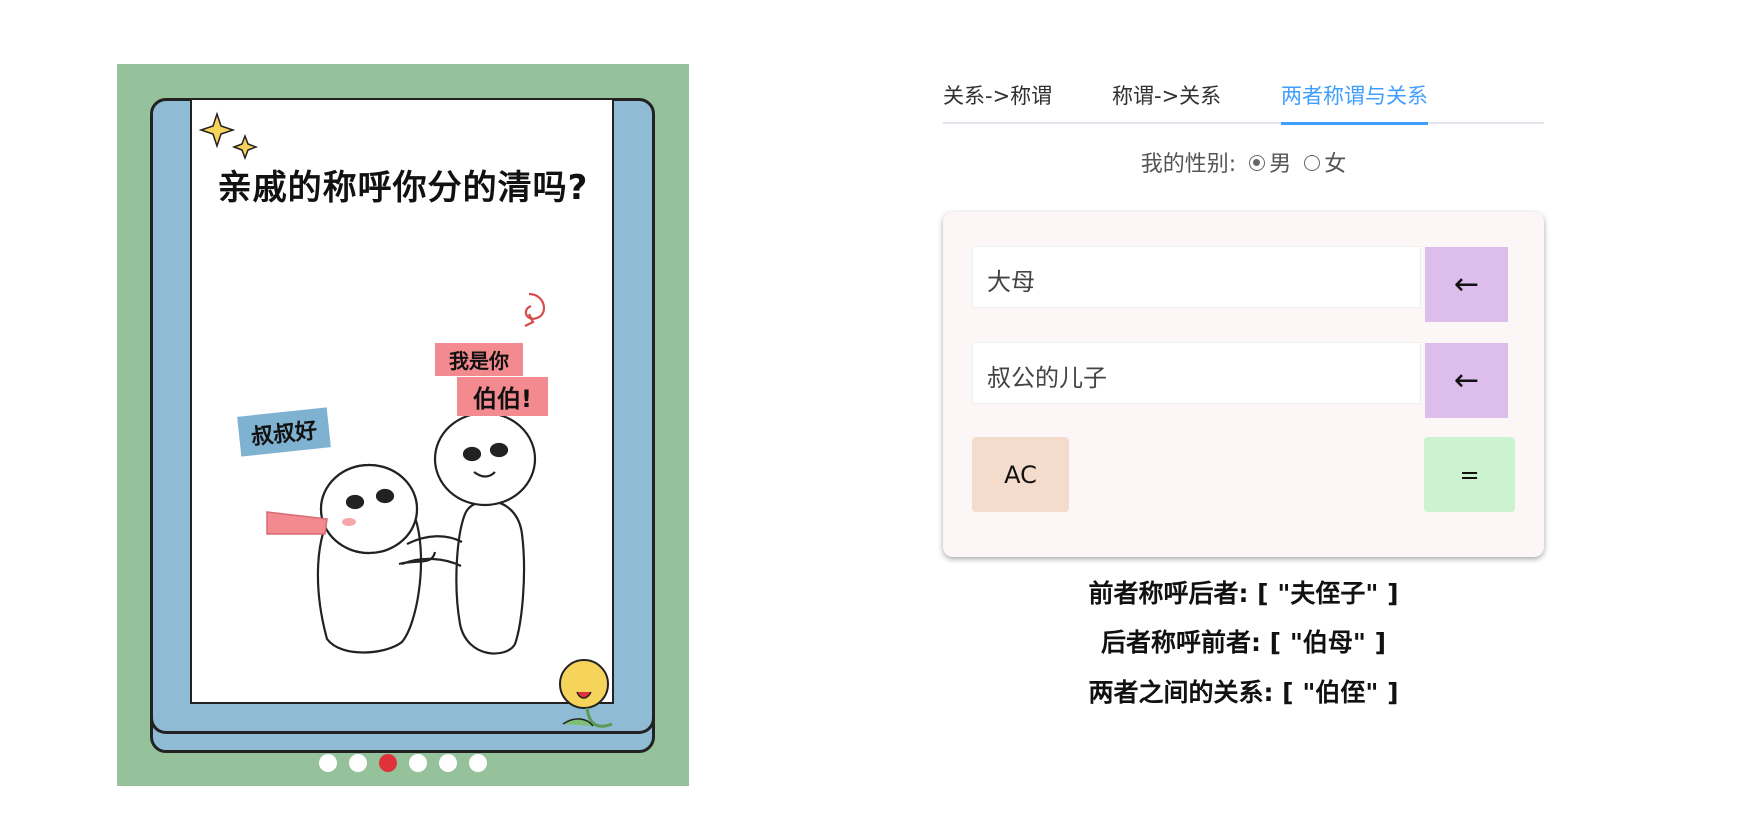 This screenshot has width=1746, height=823. What do you see at coordinates (479, 359) in the screenshot?
I see `sticker-intro-line1: 我是你` at bounding box center [479, 359].